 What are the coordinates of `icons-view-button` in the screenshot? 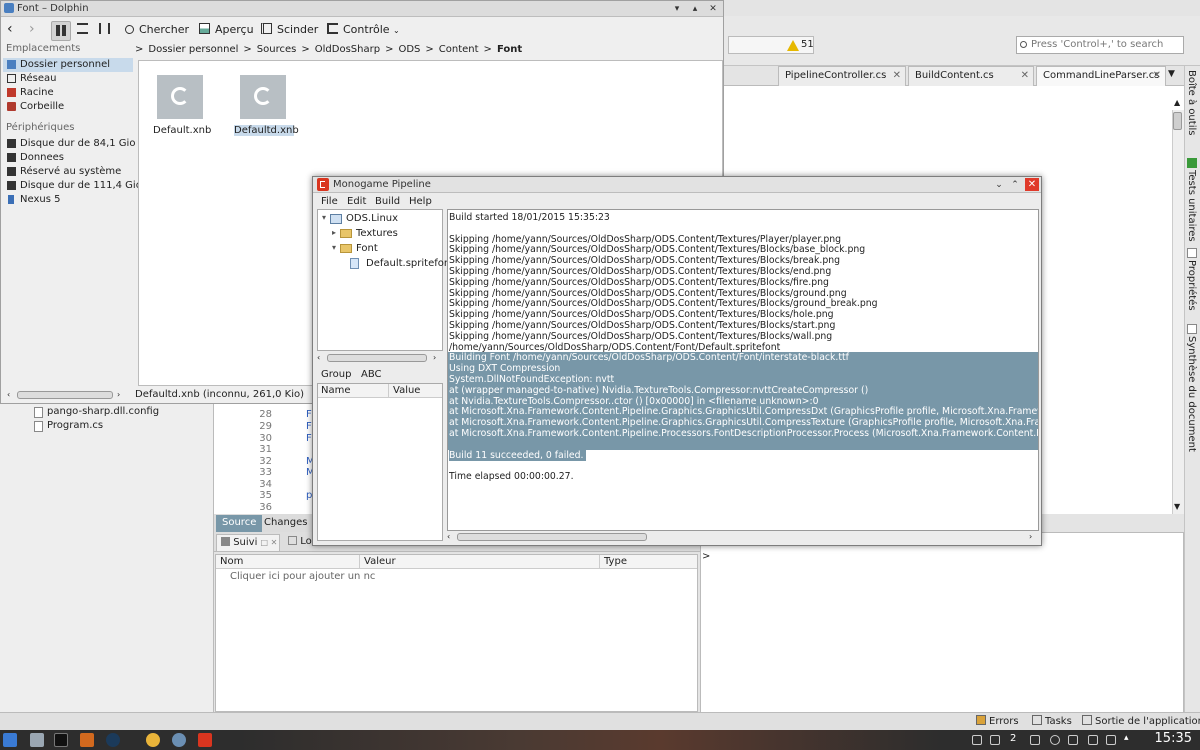 It's located at (61, 31).